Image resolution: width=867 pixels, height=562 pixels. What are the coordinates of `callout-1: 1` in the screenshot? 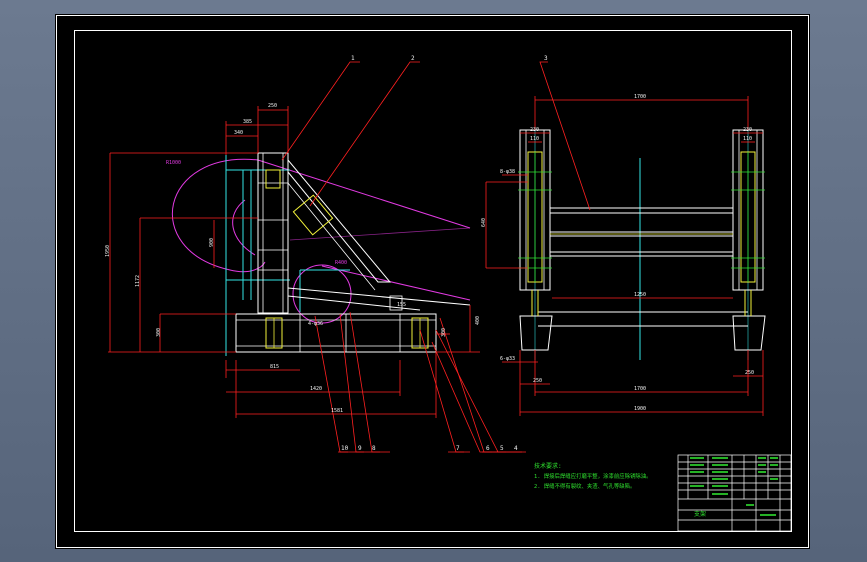 It's located at (353, 58).